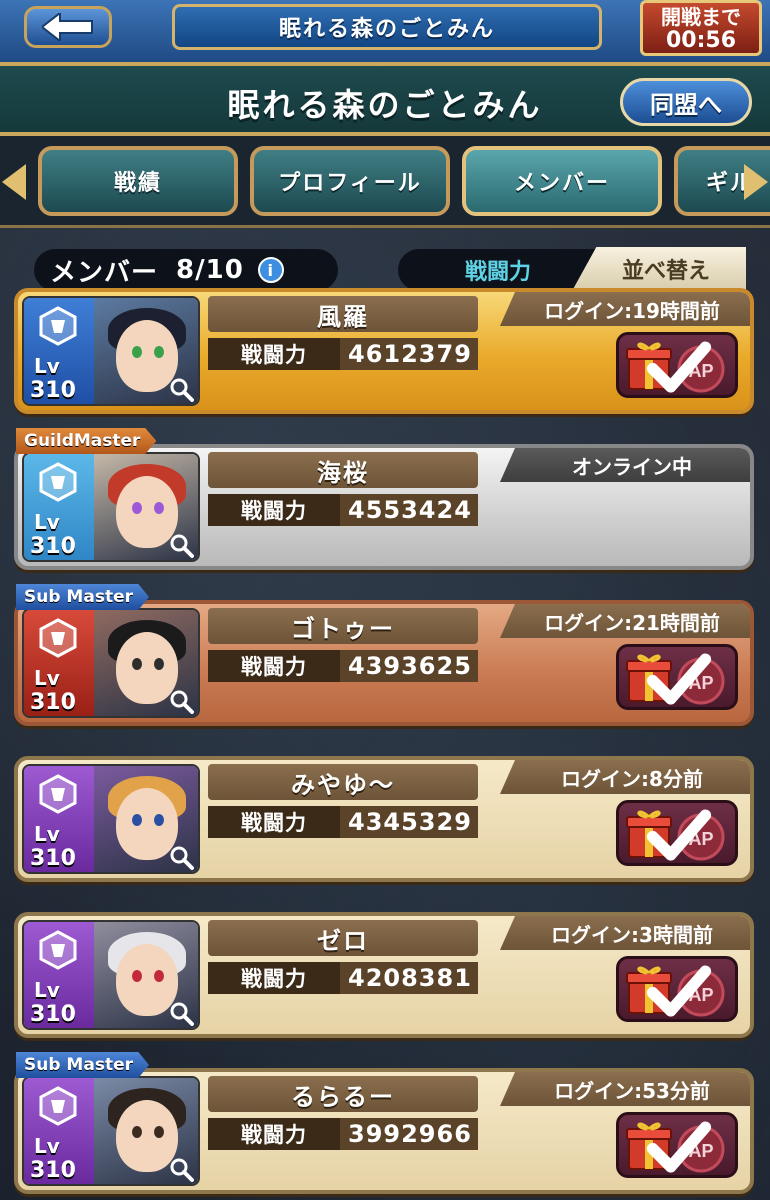 The height and width of the screenshot is (1200, 770). Describe the element at coordinates (385, 99) in the screenshot. I see `guild-header: 眠れる森のごとみん 同盟へ` at that location.